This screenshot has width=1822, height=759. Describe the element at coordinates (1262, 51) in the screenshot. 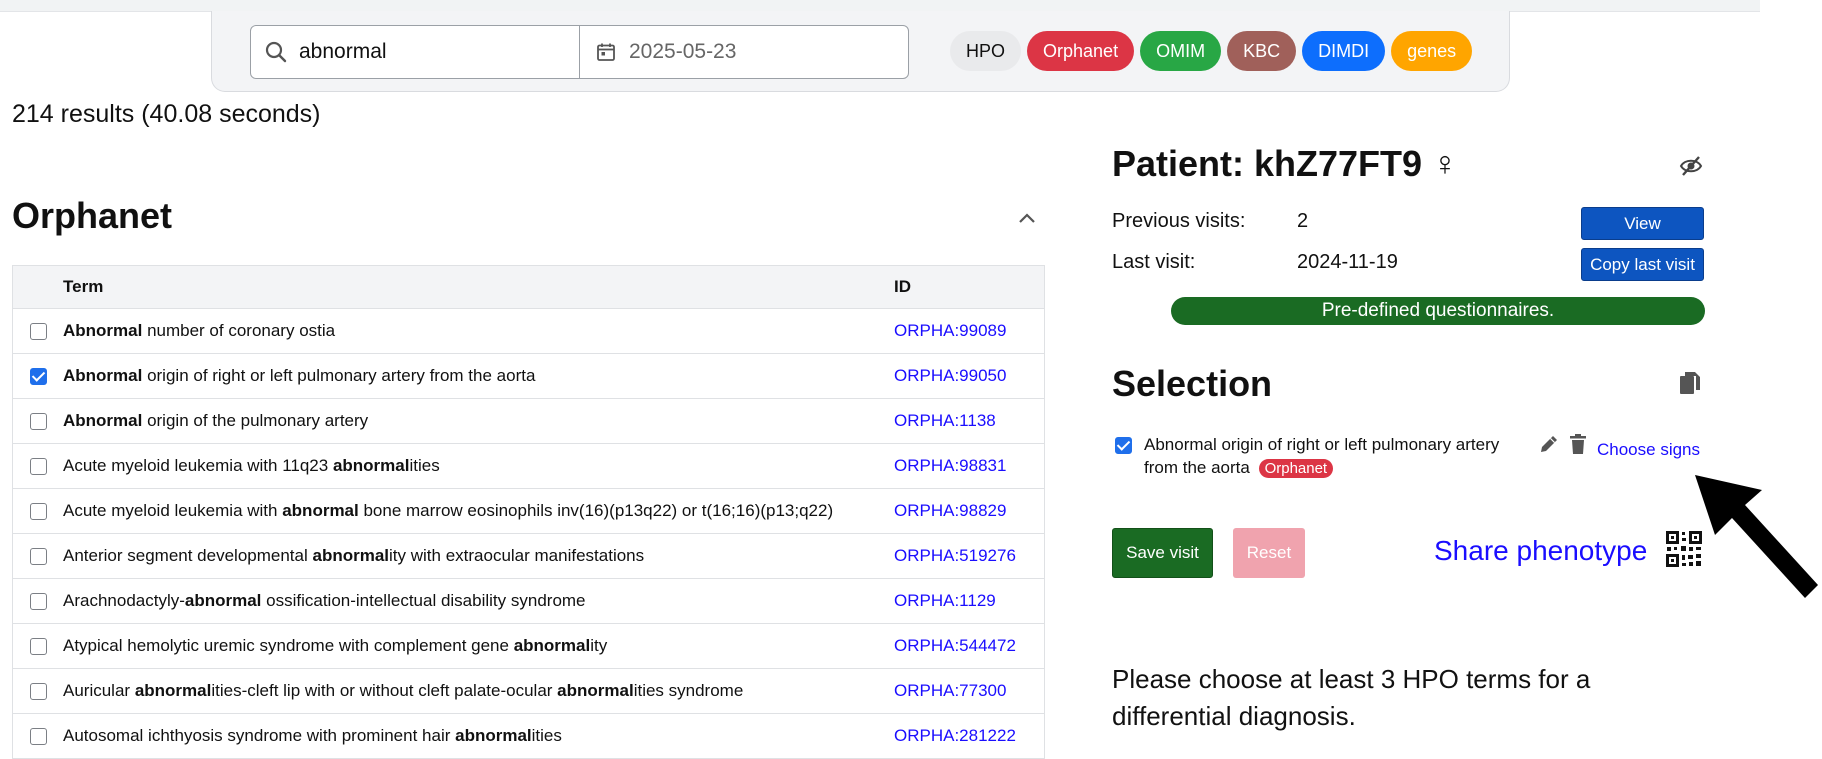

I see `filter-kbc: KBC` at that location.